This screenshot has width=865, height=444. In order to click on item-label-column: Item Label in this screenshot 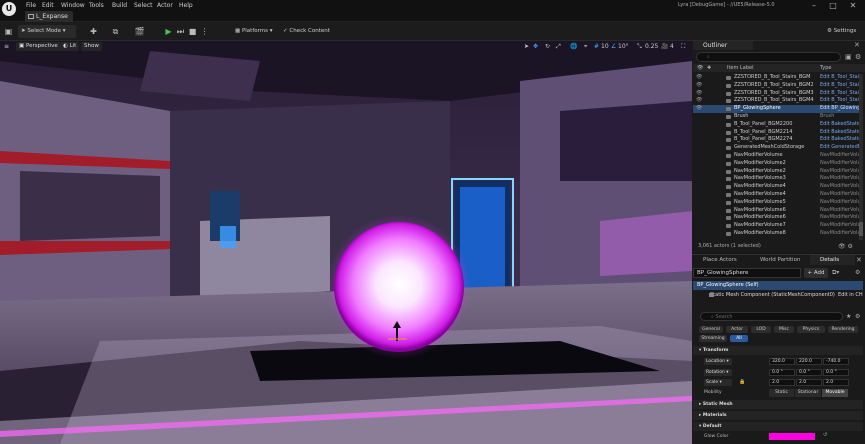, I will do `click(740, 68)`.